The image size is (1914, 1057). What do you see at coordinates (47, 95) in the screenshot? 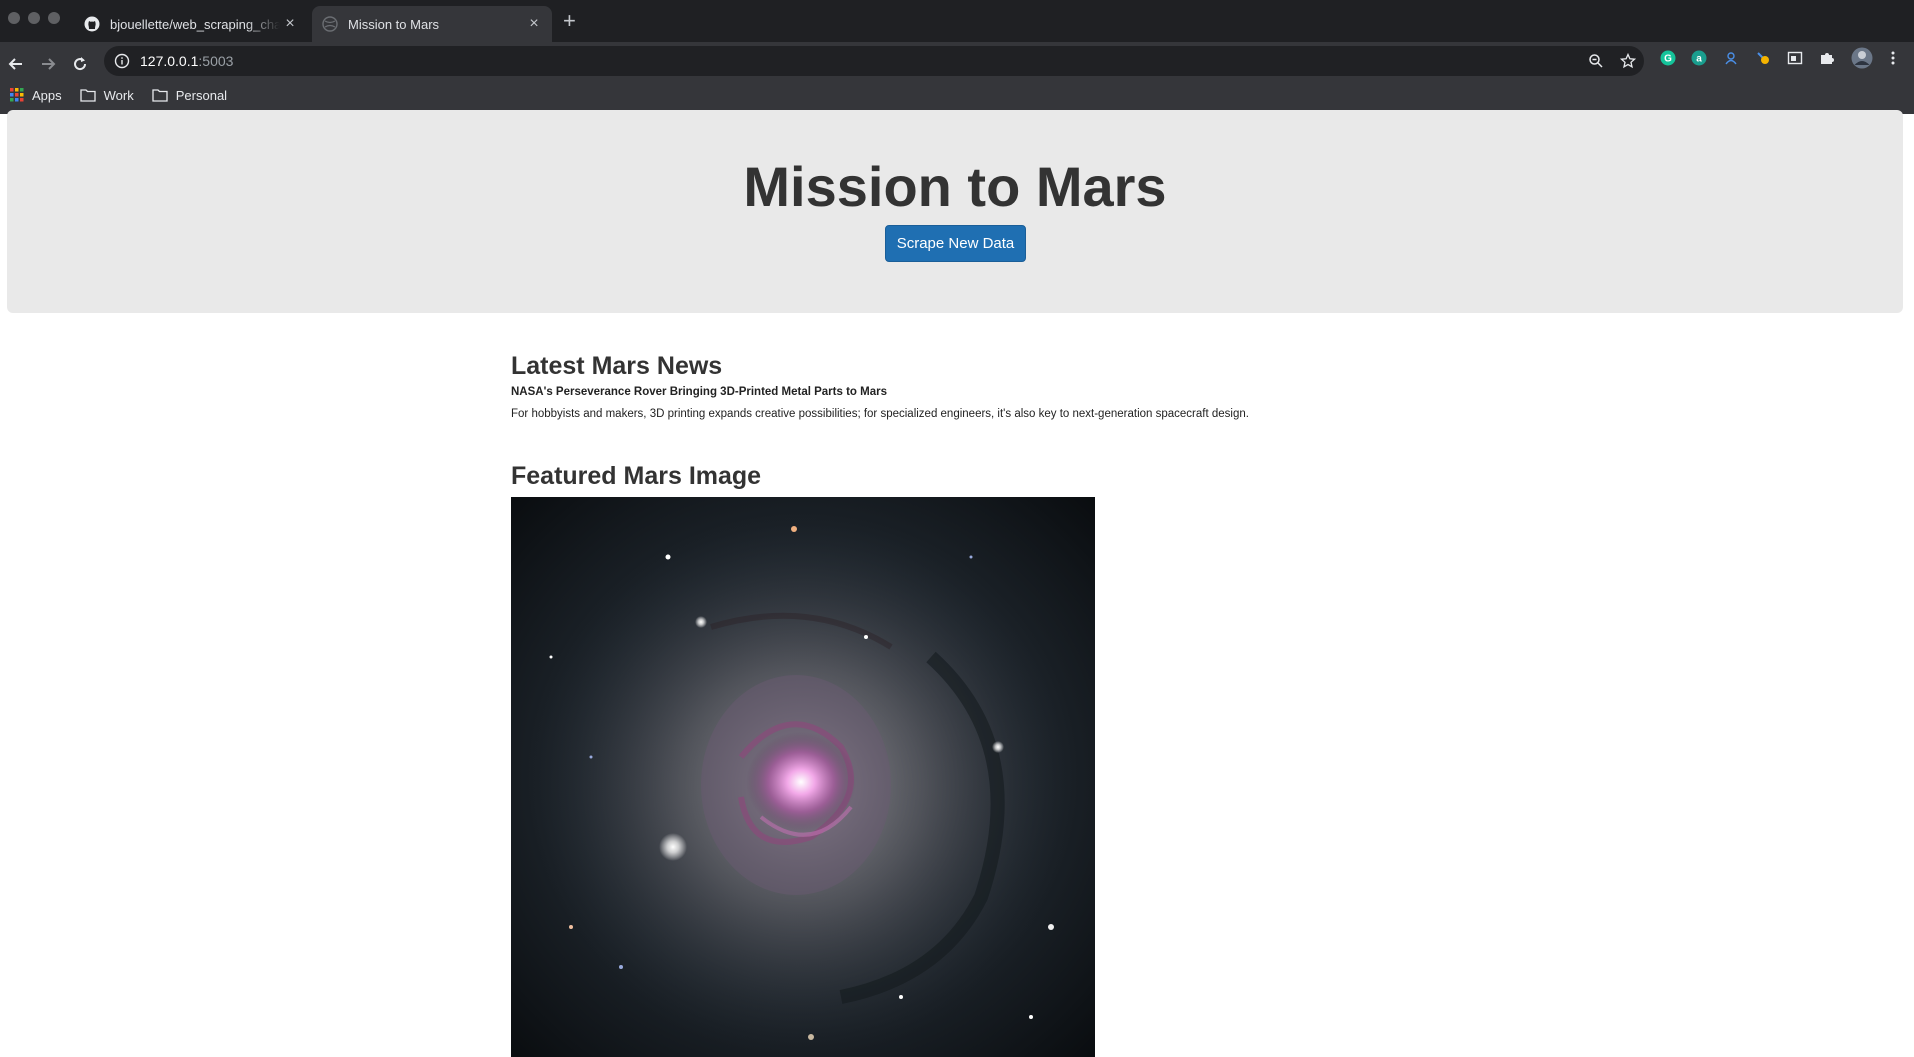
I see `bookmark-label: Apps` at bounding box center [47, 95].